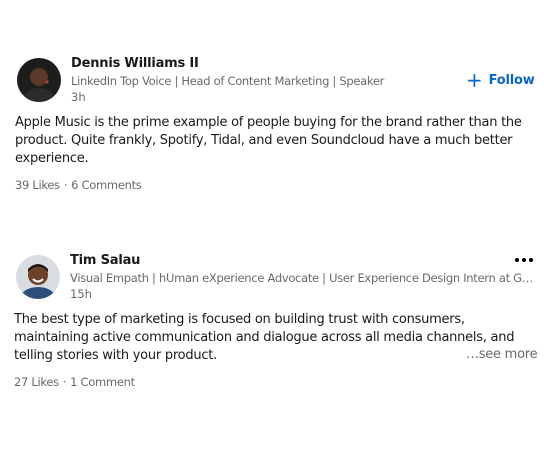 This screenshot has width=544, height=468. I want to click on follow-label: Follow, so click(511, 80).